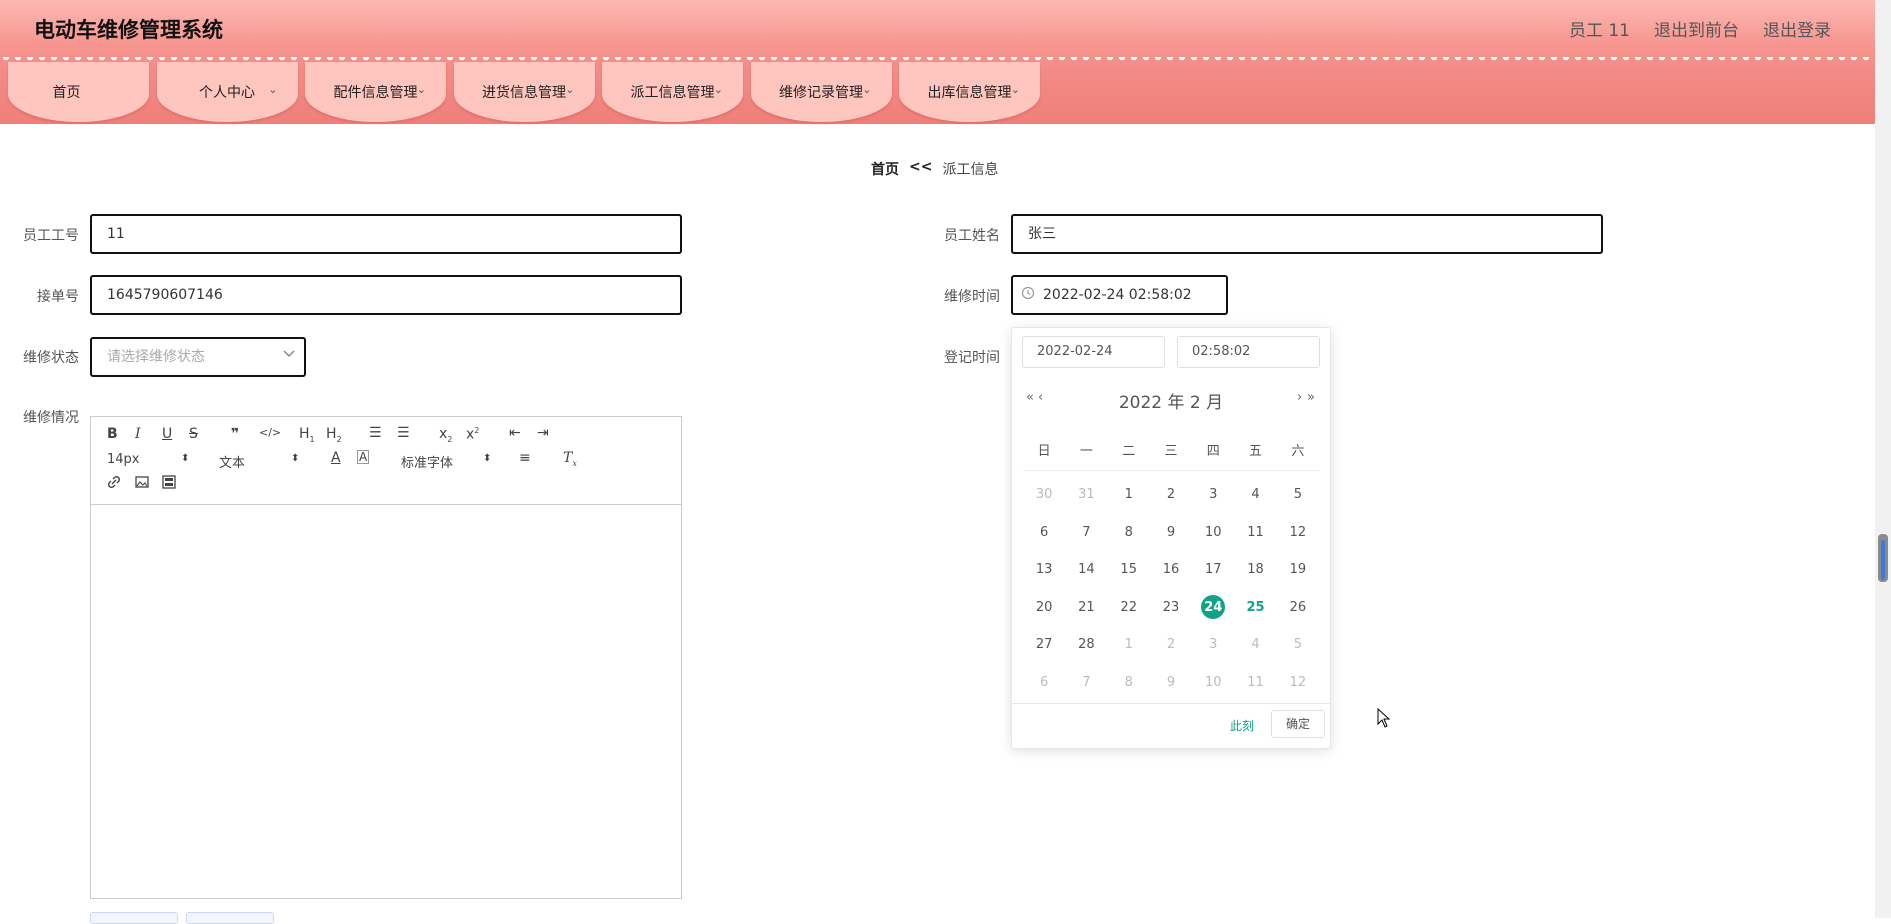  What do you see at coordinates (123, 459) in the screenshot?
I see `font-size-select: 14px` at bounding box center [123, 459].